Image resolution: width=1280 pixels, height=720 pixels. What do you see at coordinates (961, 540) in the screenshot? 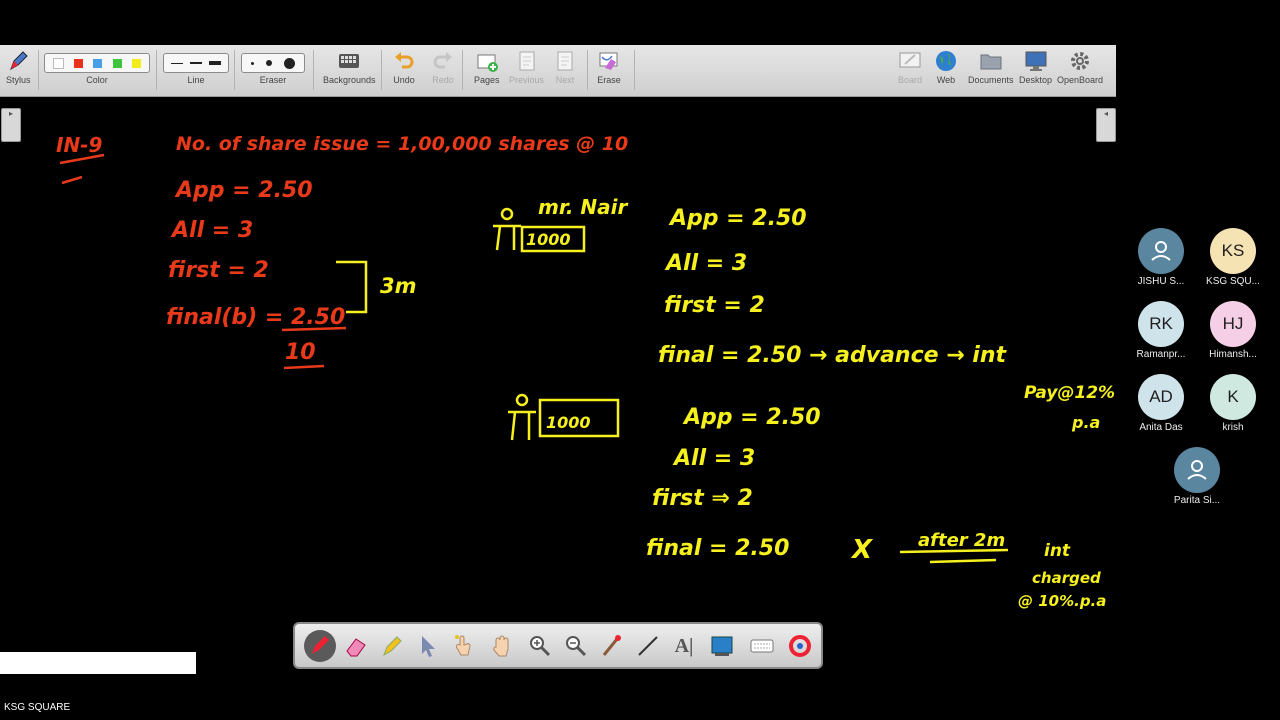
I see `h2-after-note: after 2m` at bounding box center [961, 540].